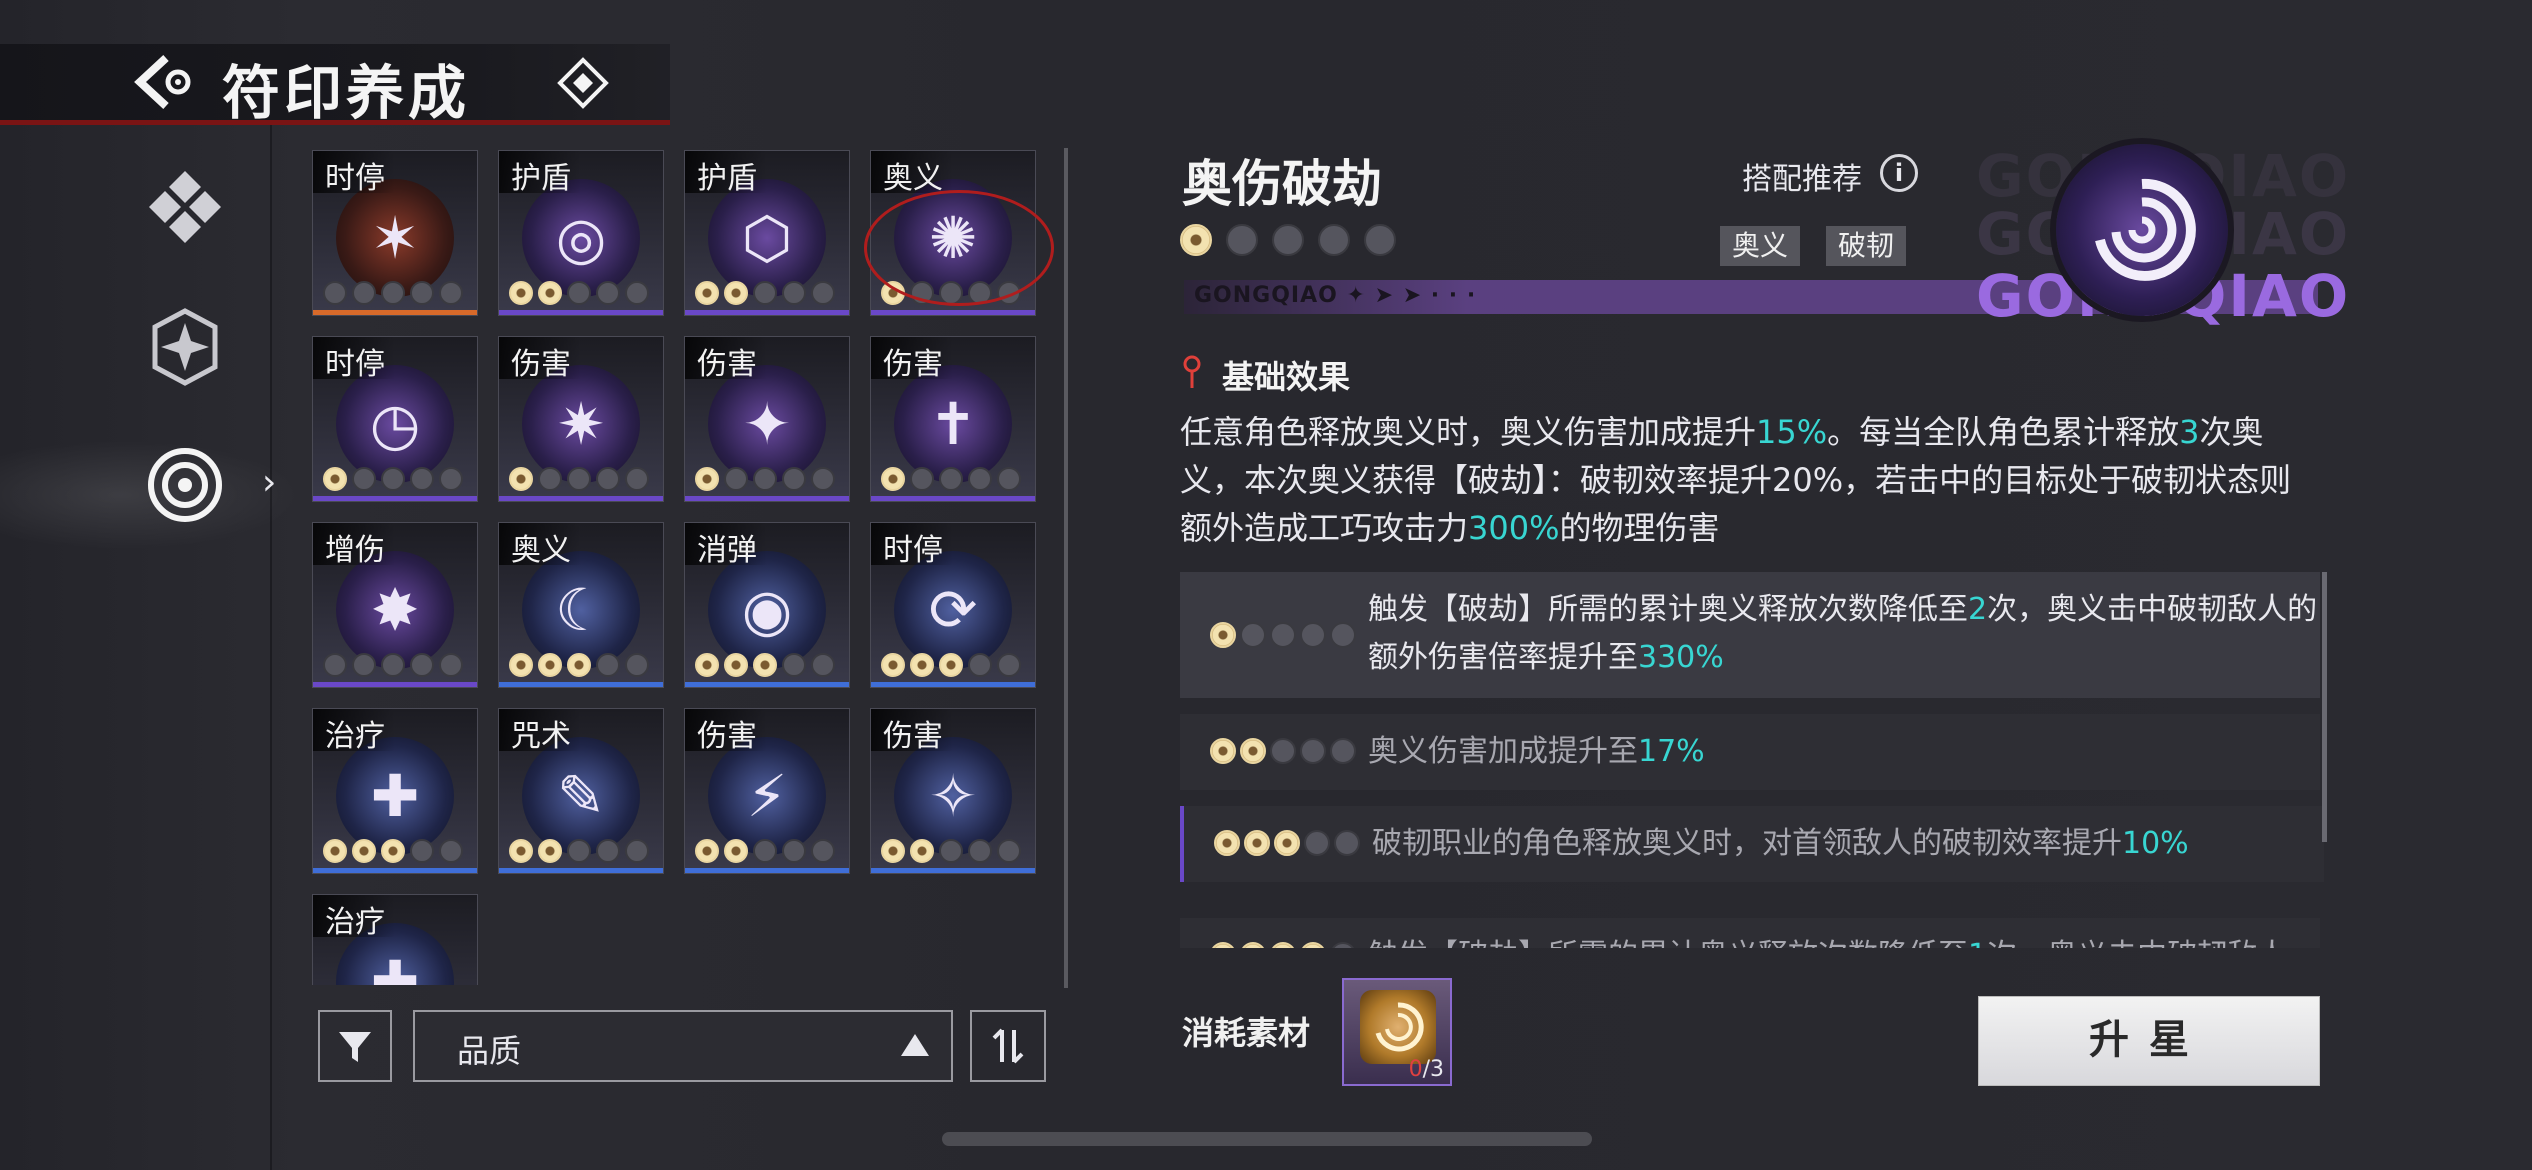  Describe the element at coordinates (1426, 1069) in the screenshot. I see `material-count: 0/3` at that location.